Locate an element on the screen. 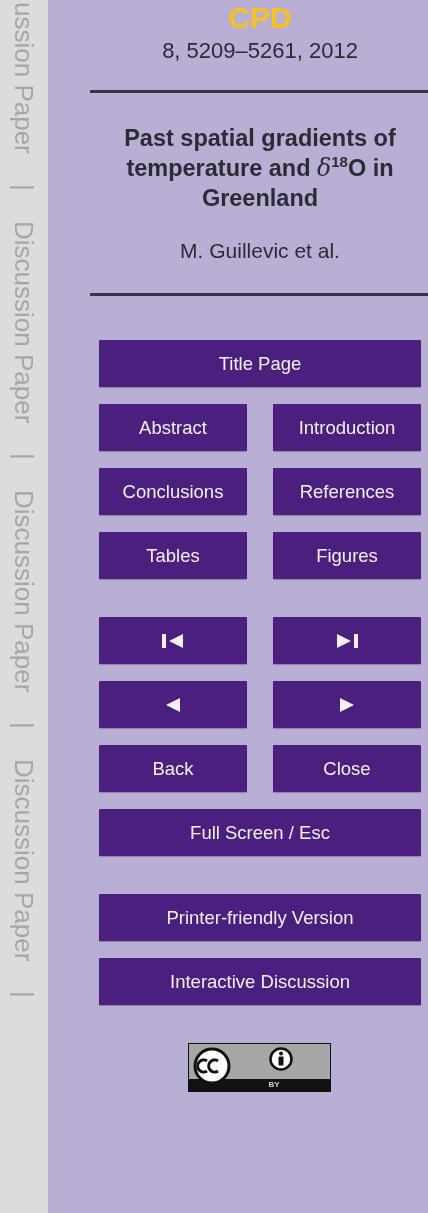 This screenshot has width=428, height=1213. nav-button: Tables is located at coordinates (173, 555).